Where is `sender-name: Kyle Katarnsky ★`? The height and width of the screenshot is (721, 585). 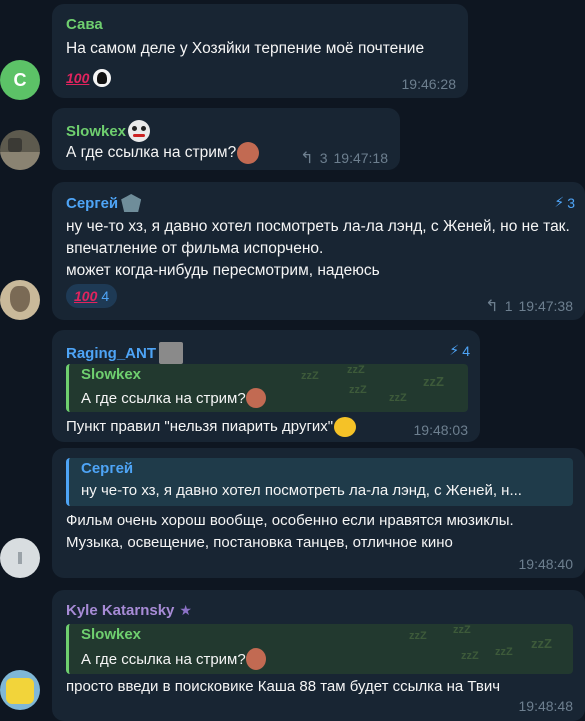 sender-name: Kyle Katarnsky ★ is located at coordinates (129, 610).